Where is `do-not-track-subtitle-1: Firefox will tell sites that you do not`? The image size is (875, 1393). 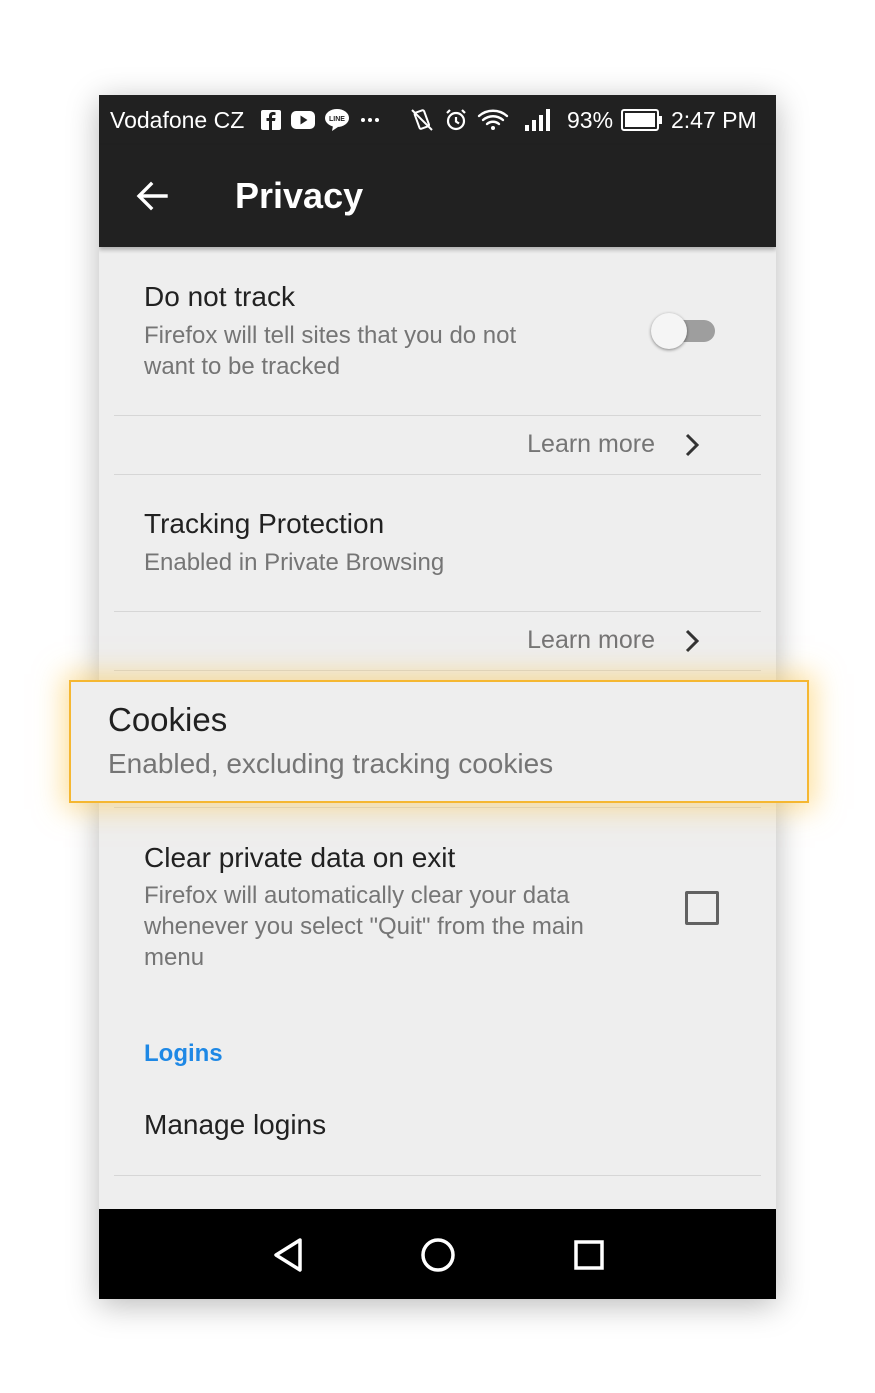 do-not-track-subtitle-1: Firefox will tell sites that you do not is located at coordinates (330, 335).